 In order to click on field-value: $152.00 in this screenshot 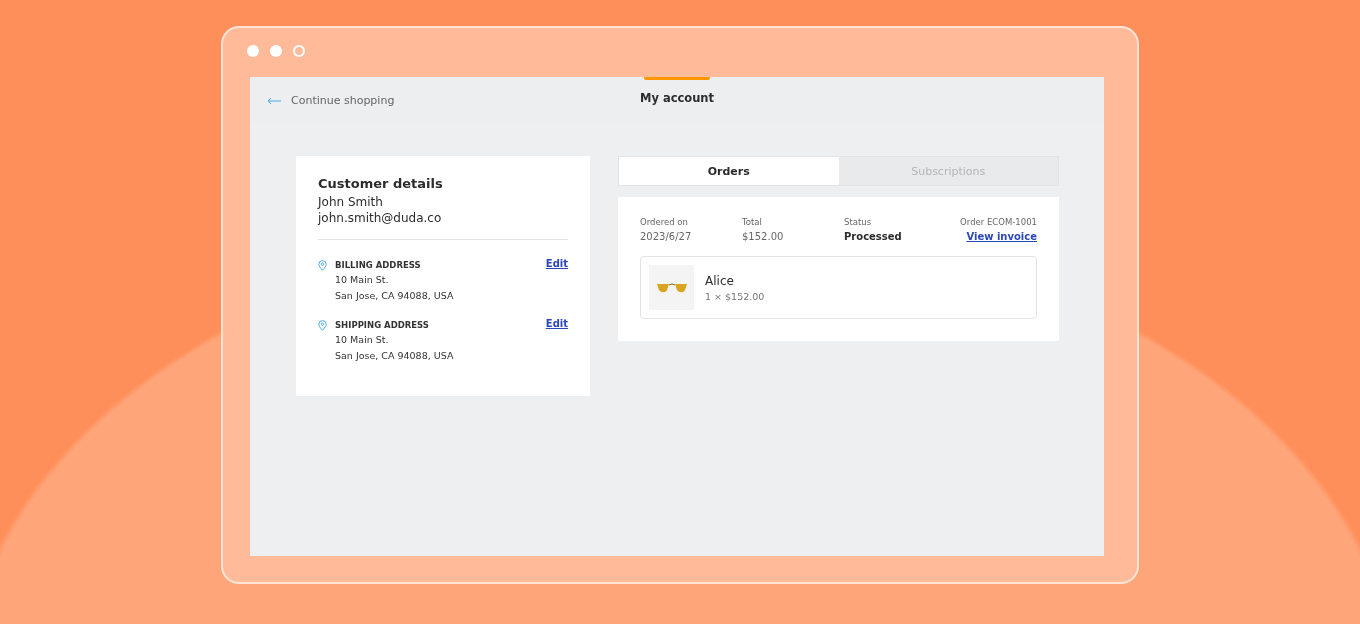, I will do `click(763, 236)`.